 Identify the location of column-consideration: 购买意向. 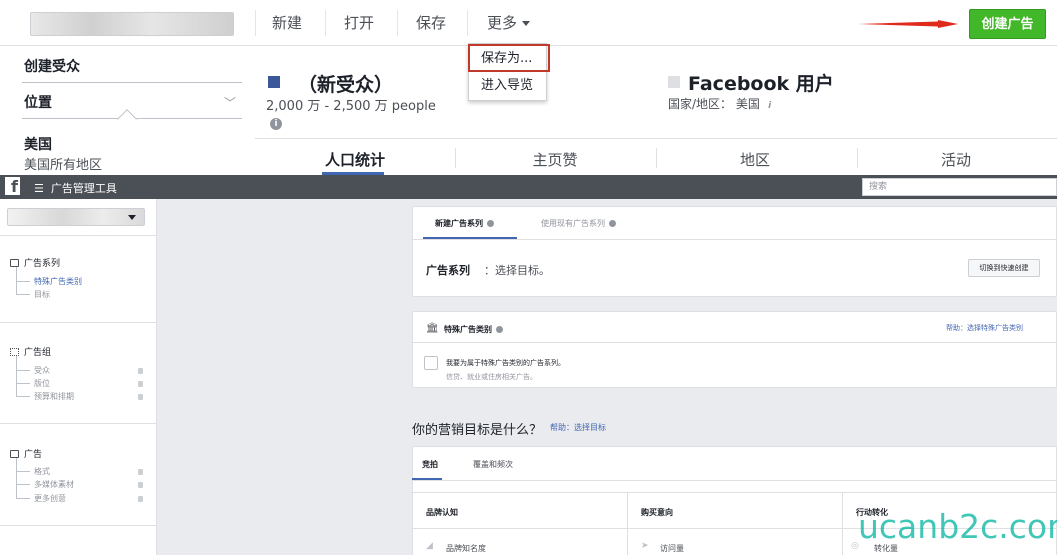
(657, 512).